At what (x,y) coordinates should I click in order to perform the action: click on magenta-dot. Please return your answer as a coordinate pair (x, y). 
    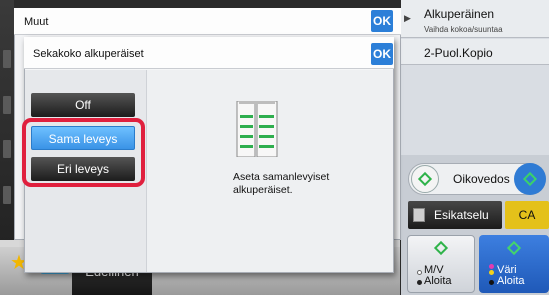
    Looking at the image, I should click on (491, 266).